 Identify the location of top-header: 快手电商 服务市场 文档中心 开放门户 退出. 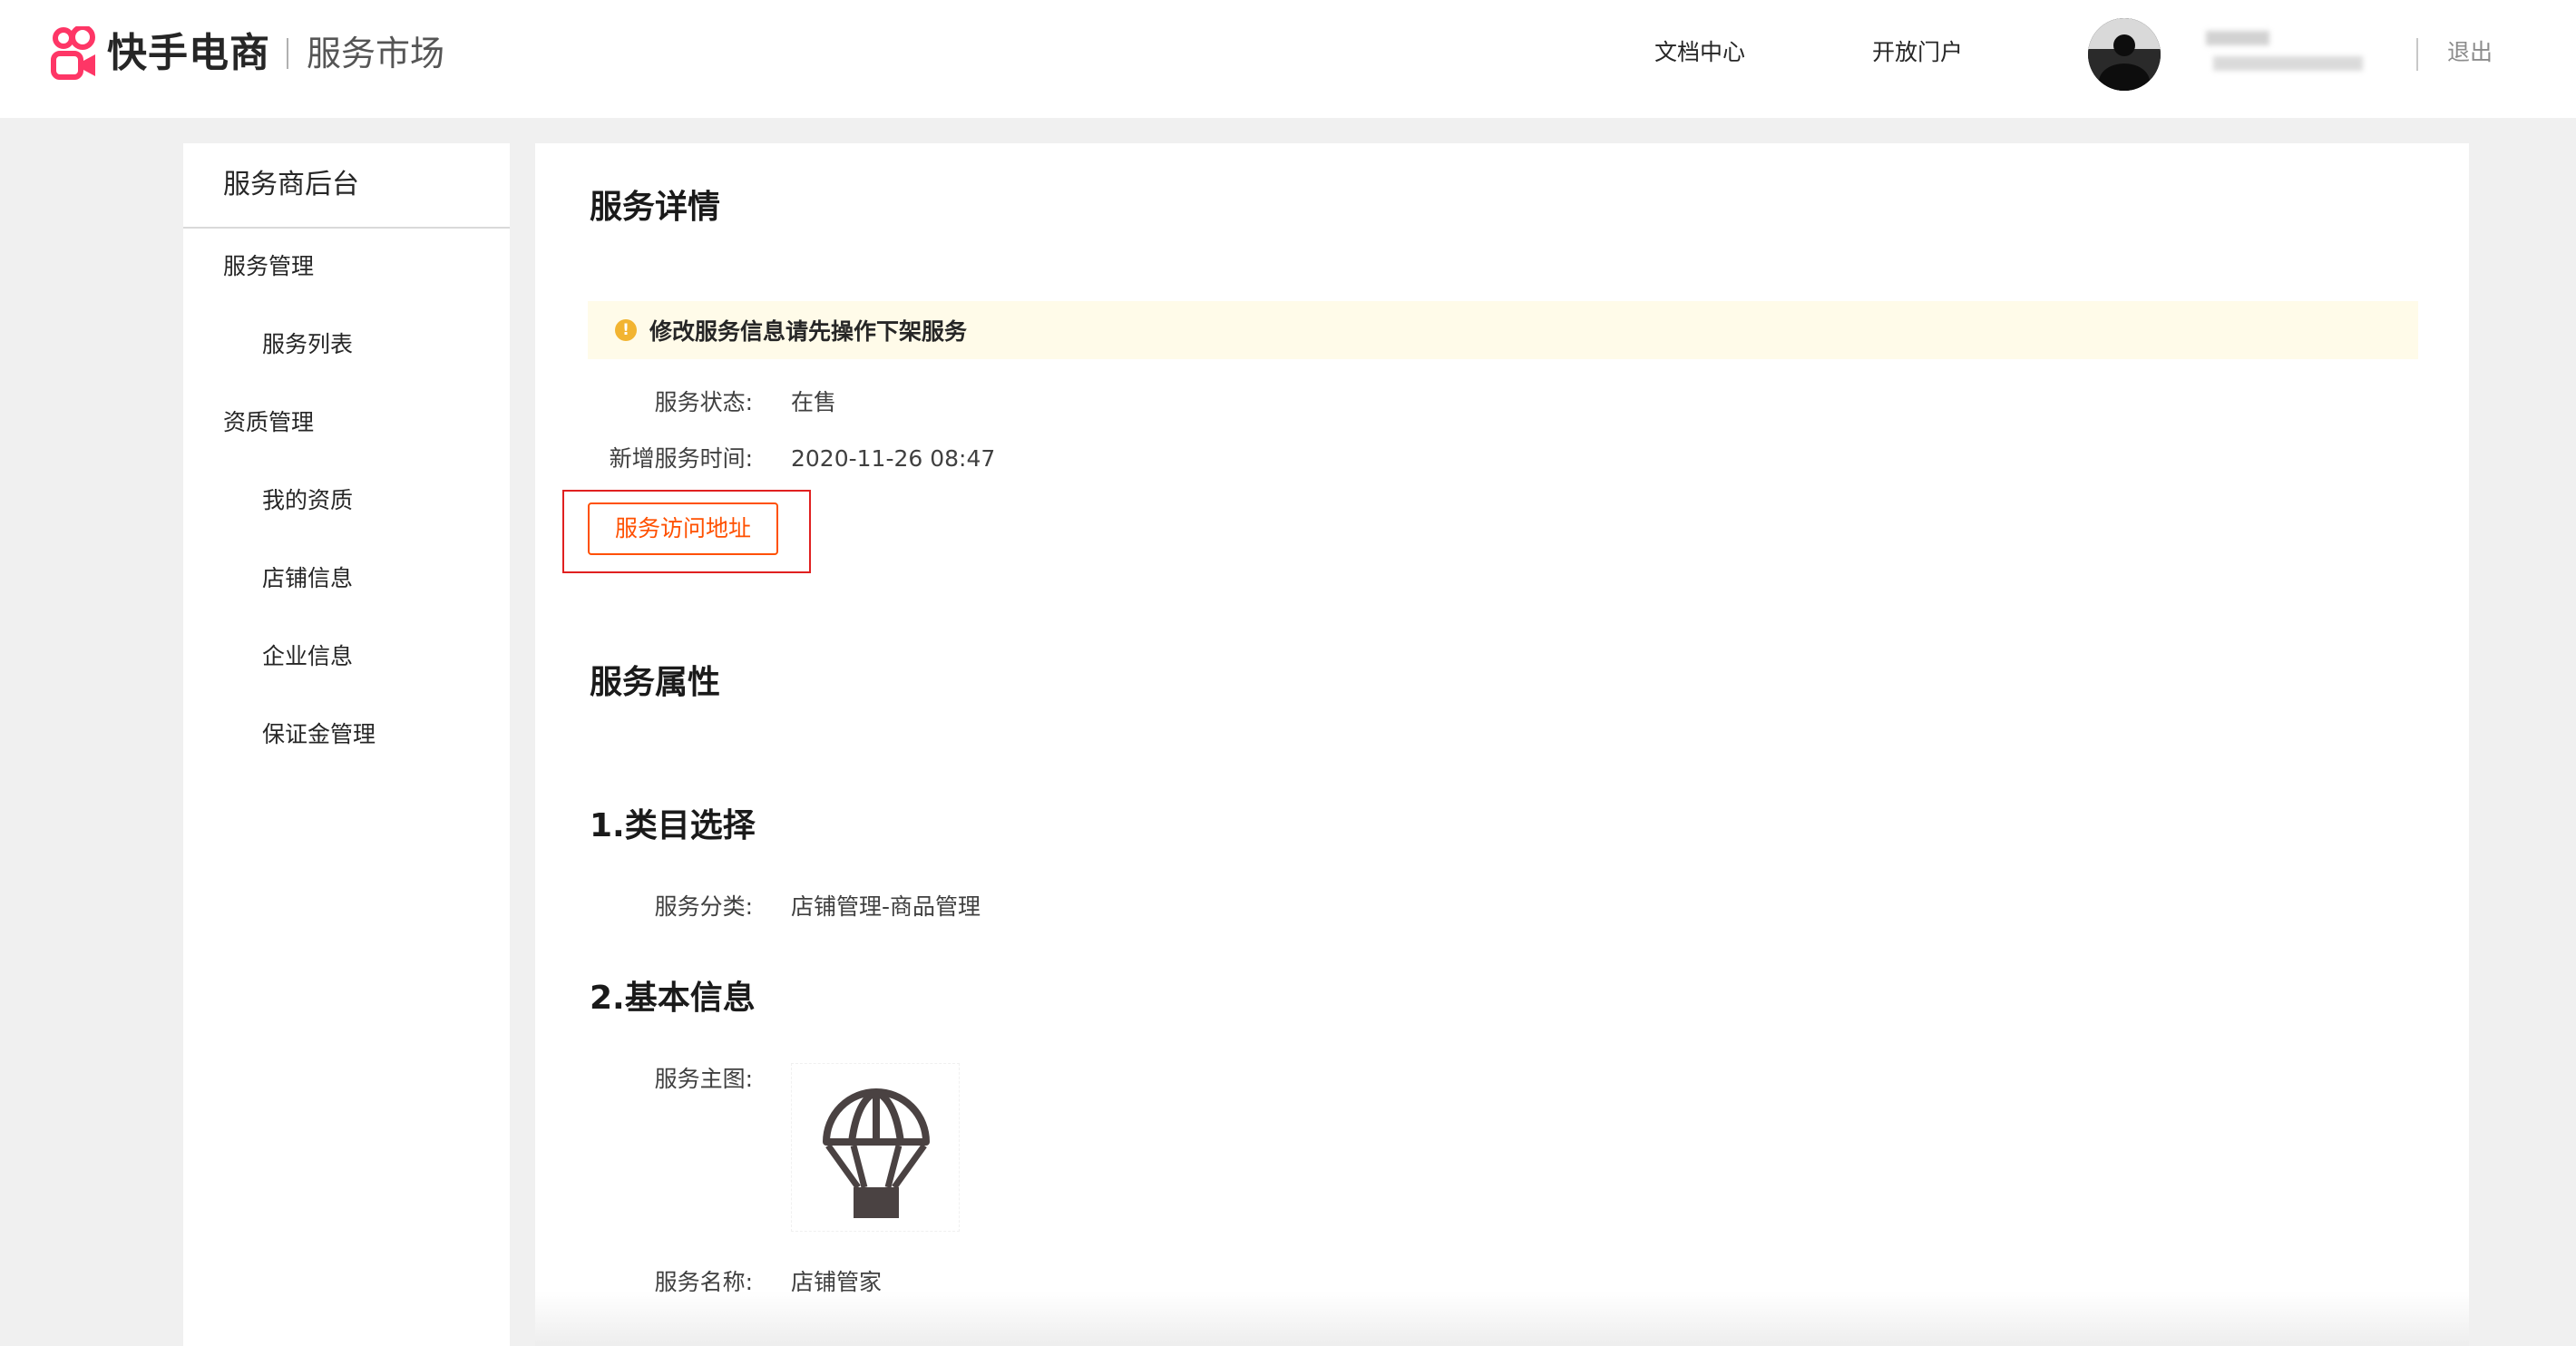
(1288, 59).